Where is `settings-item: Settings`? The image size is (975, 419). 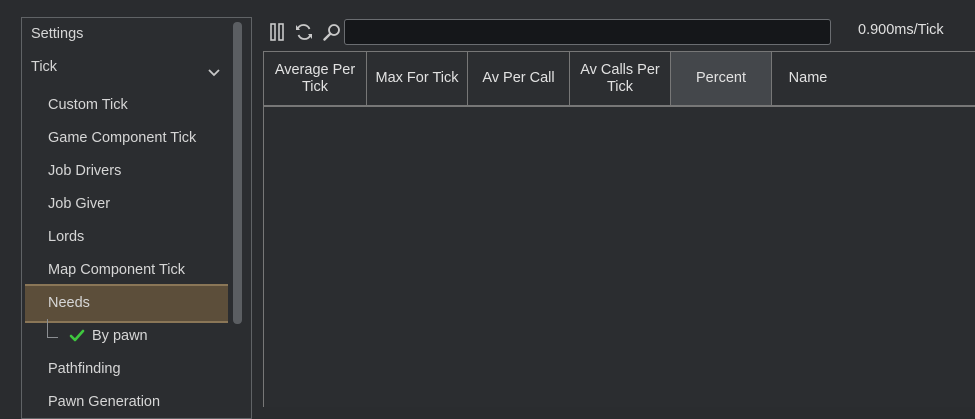 settings-item: Settings is located at coordinates (57, 34).